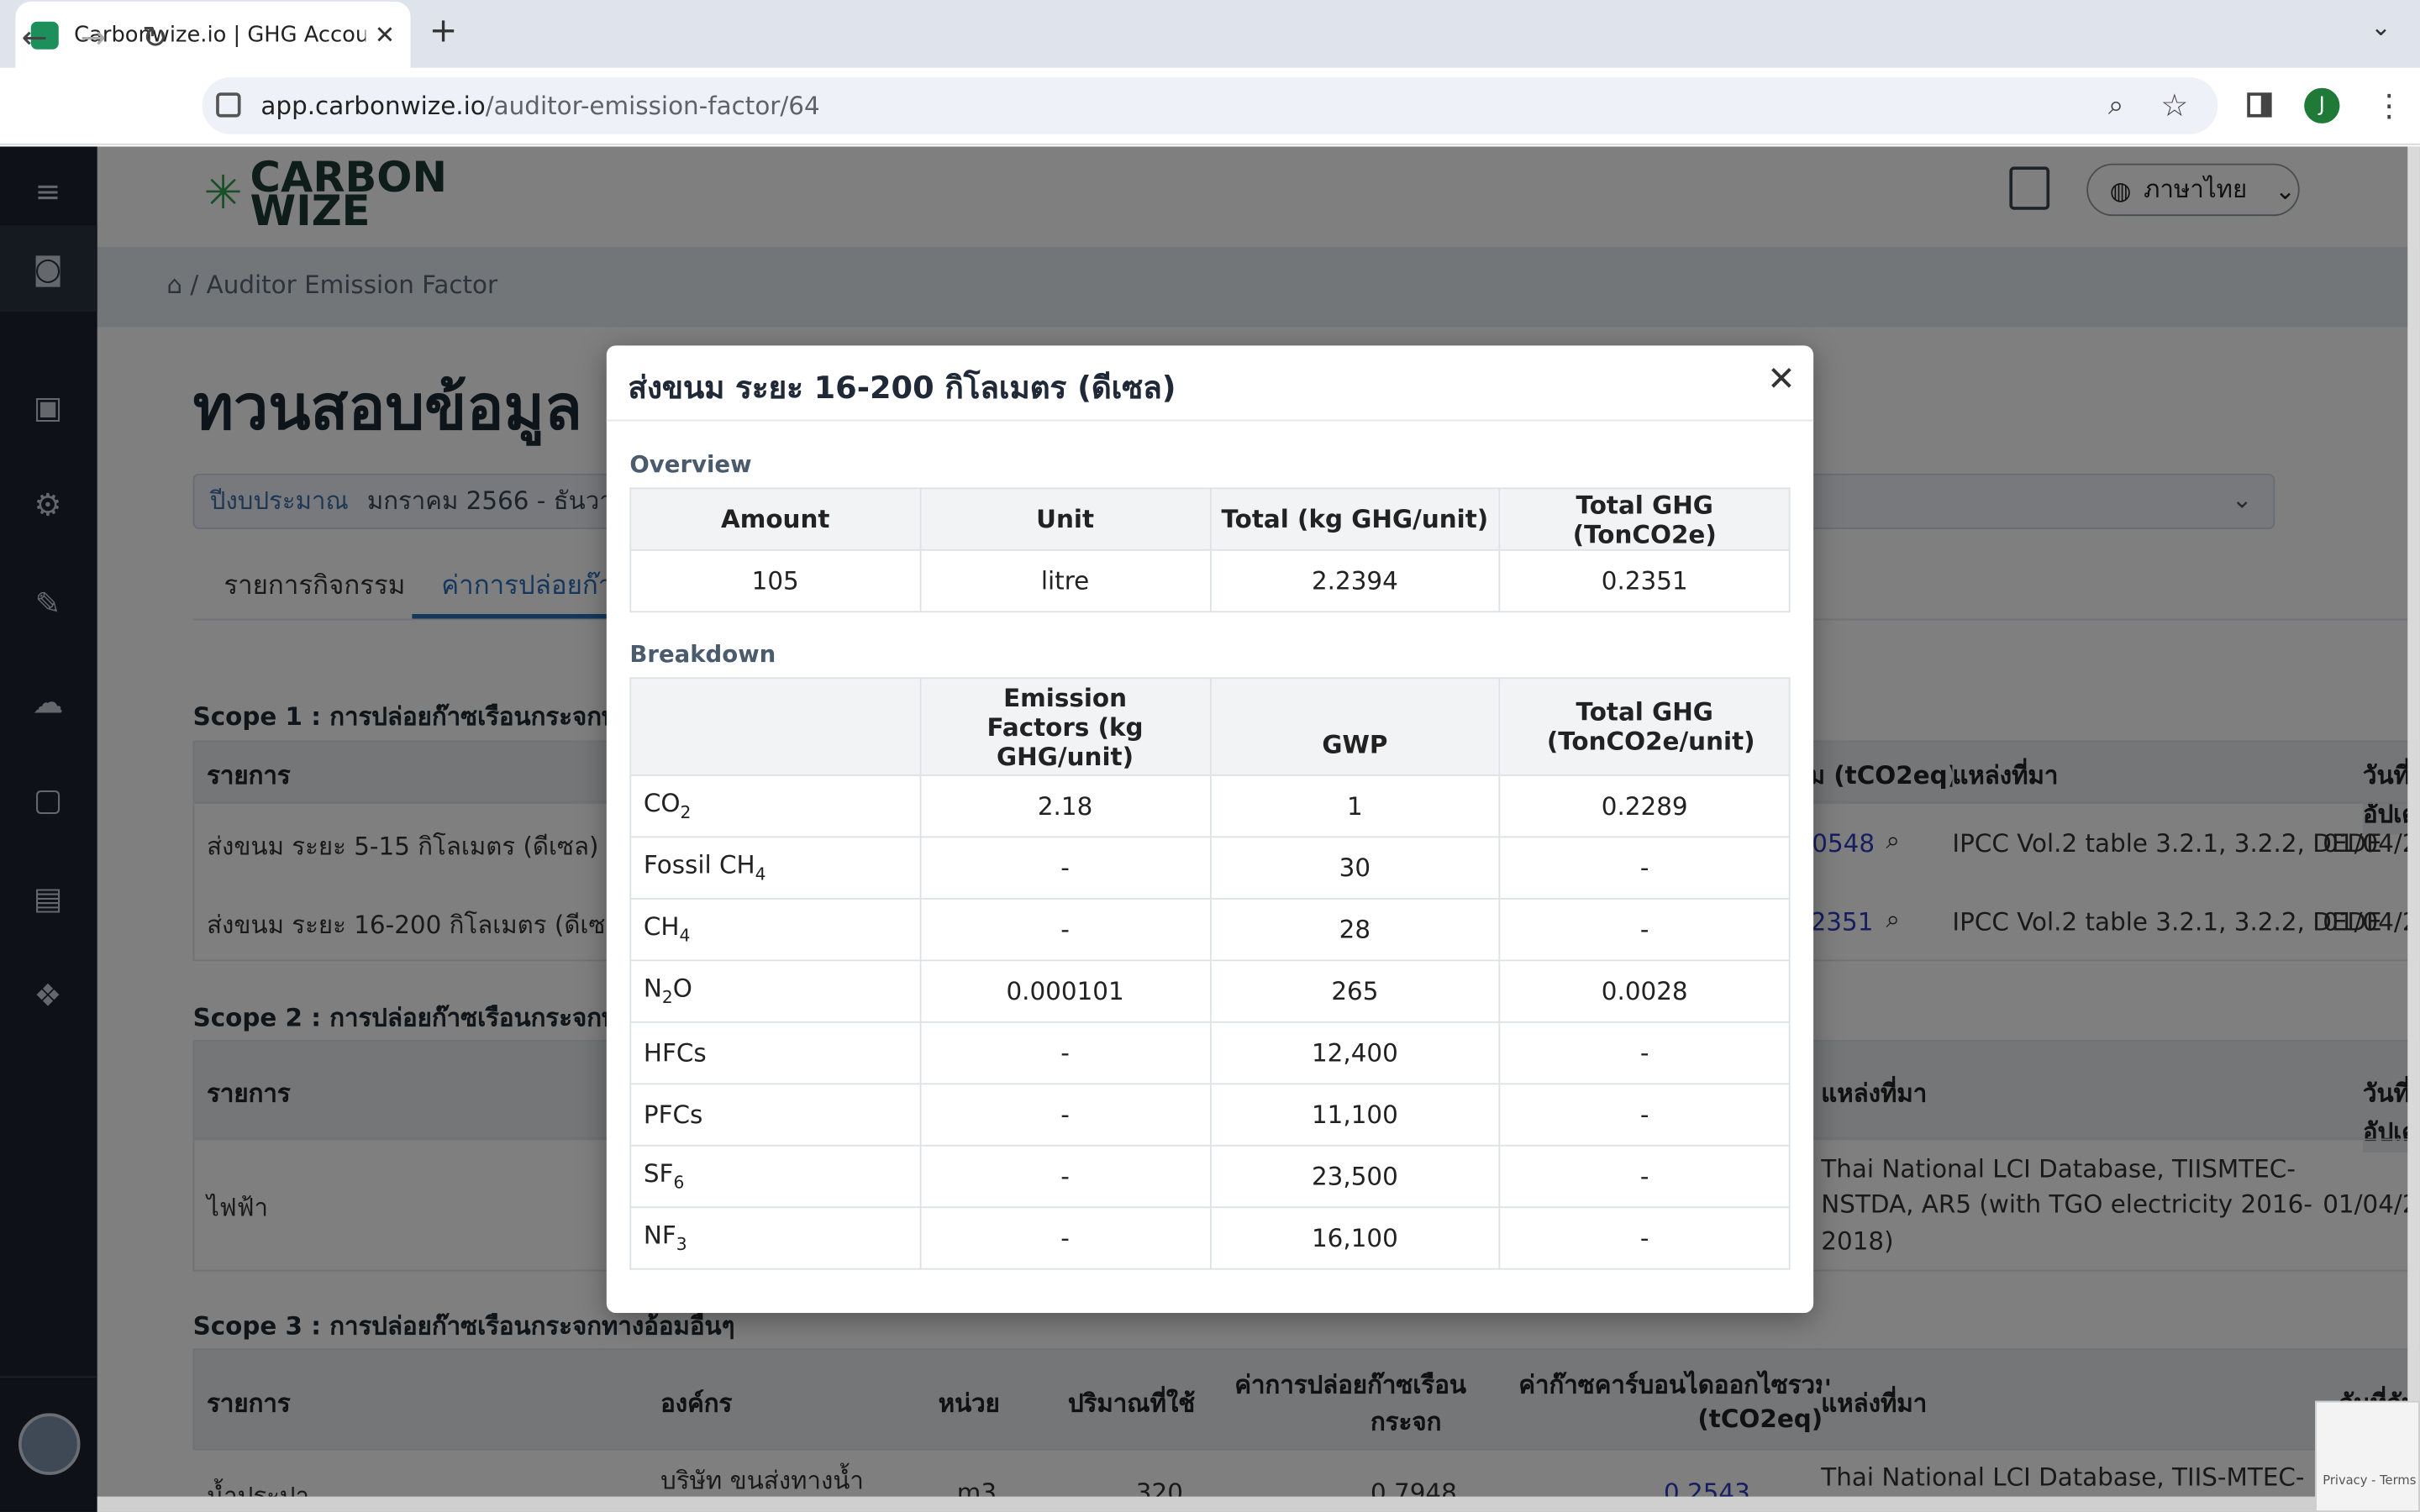 The height and width of the screenshot is (1512, 2420). I want to click on tab-search-icon: ⌄, so click(2381, 27).